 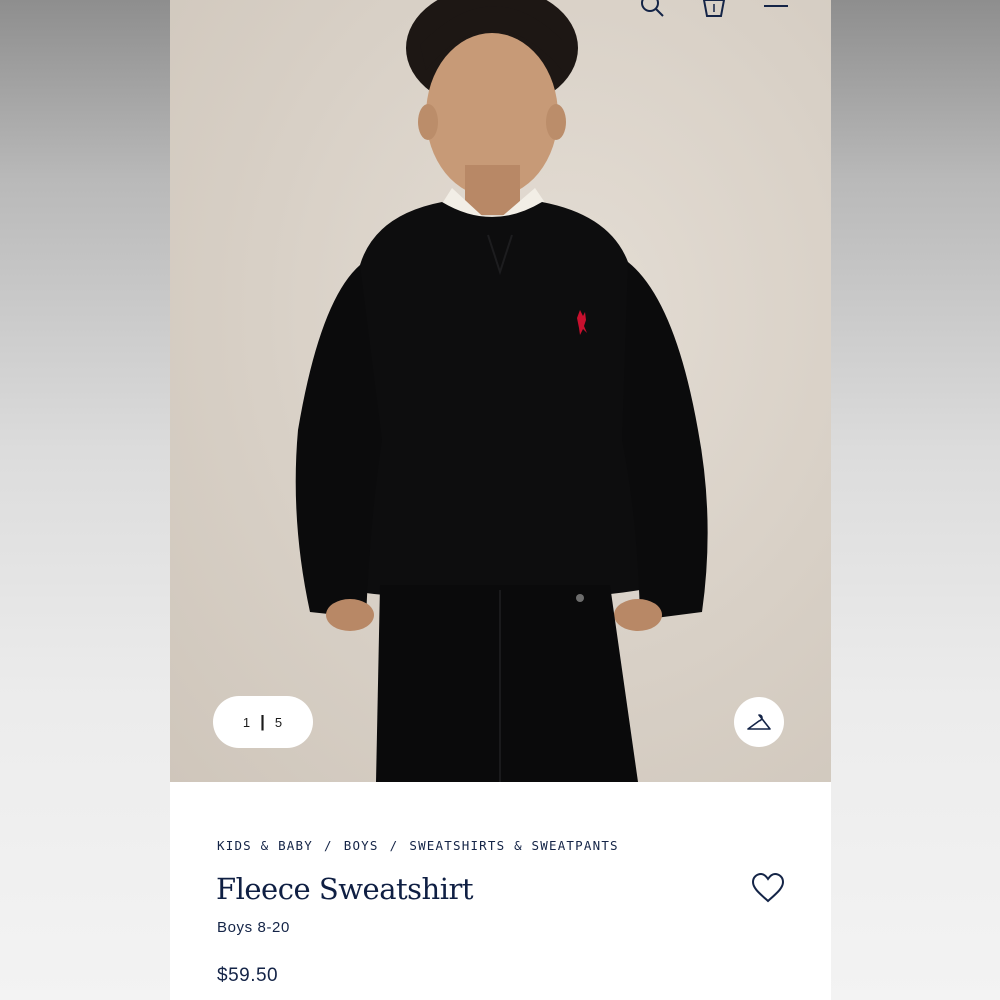 I want to click on shopping-bag-icon, so click(x=714, y=10).